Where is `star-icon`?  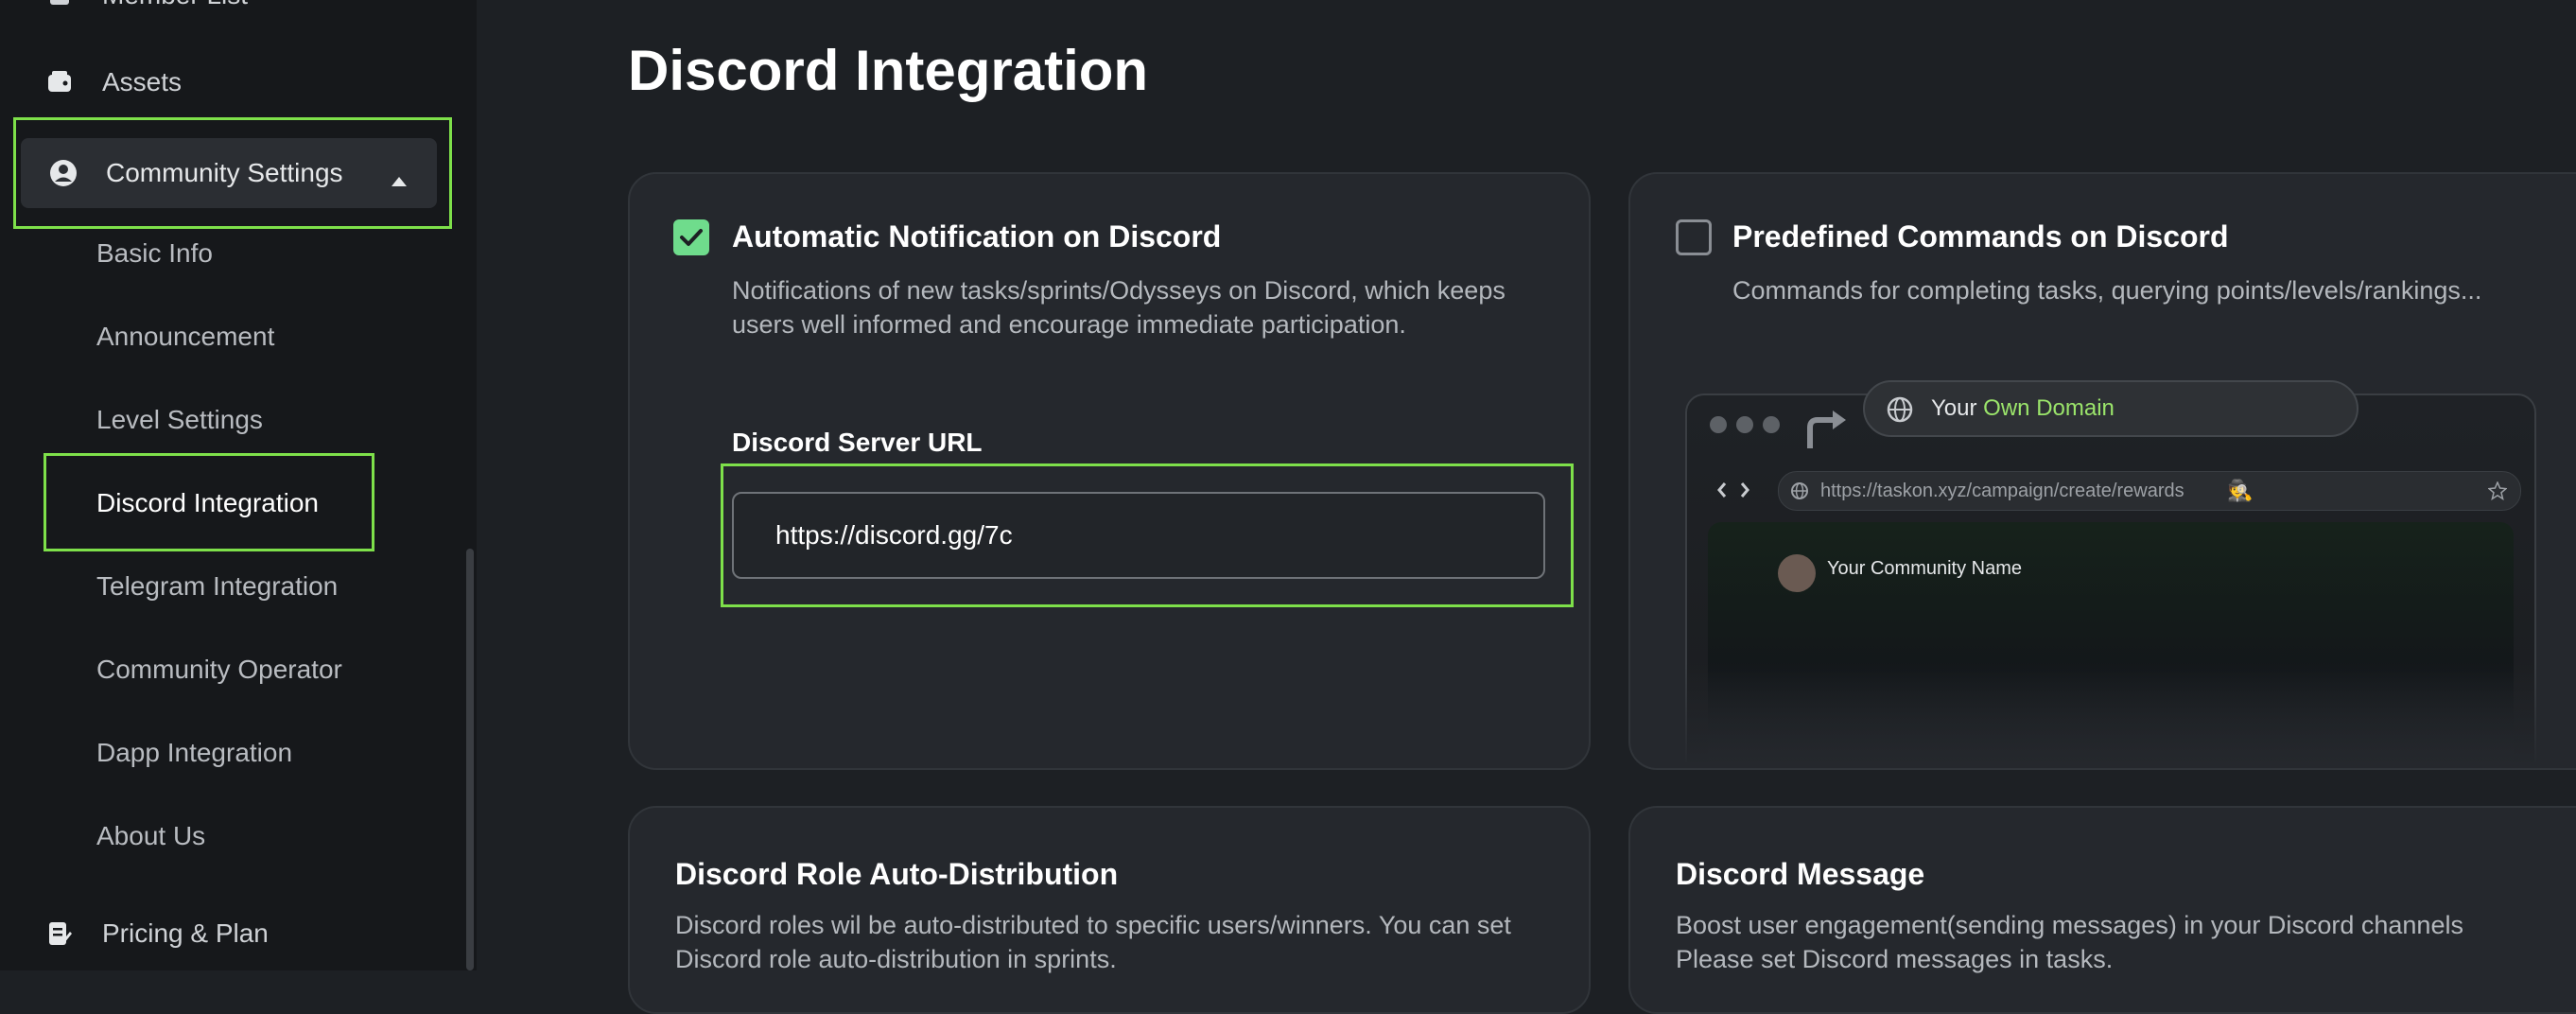
star-icon is located at coordinates (2497, 490).